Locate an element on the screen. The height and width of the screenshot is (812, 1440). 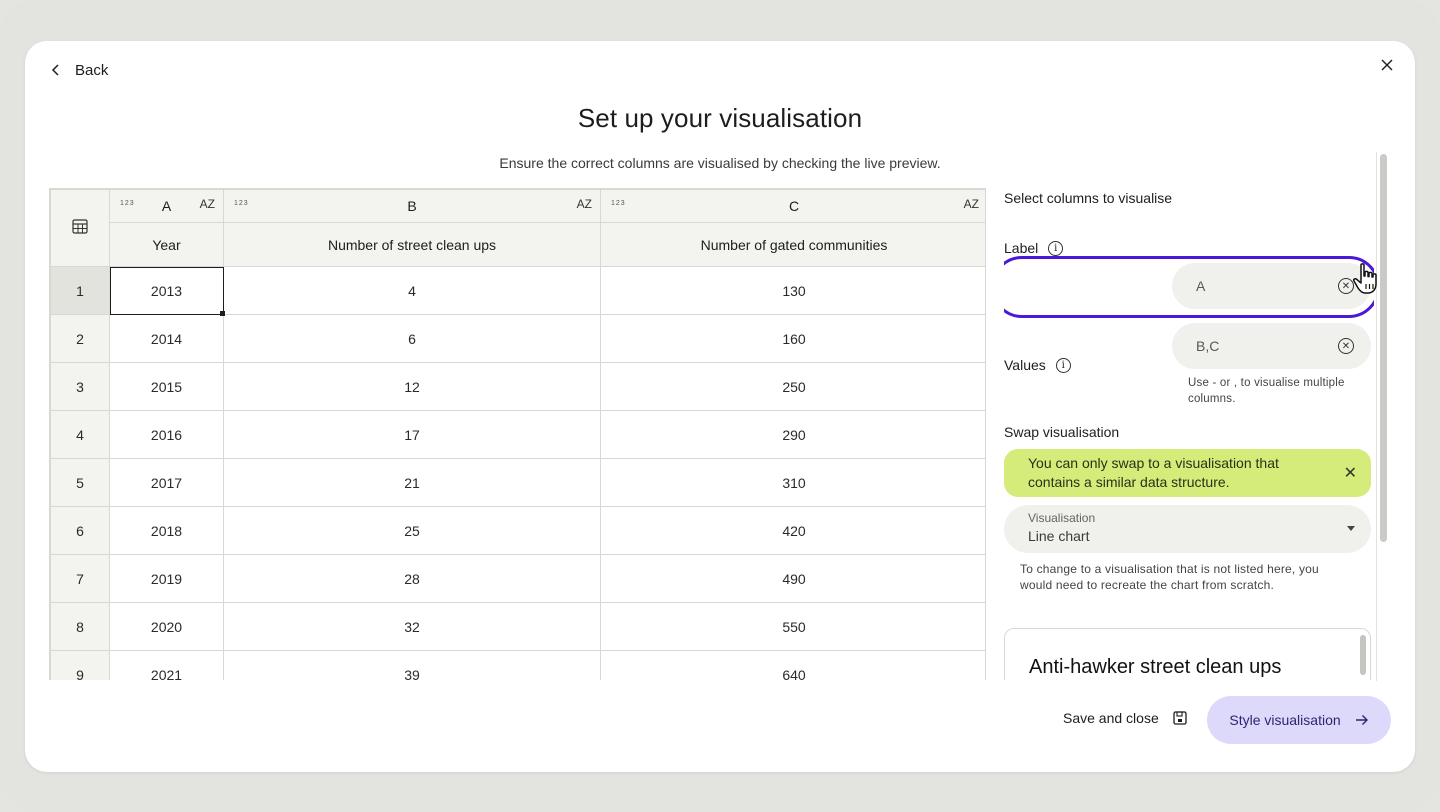
column-header-a: 123 A AZ is located at coordinates (166, 206).